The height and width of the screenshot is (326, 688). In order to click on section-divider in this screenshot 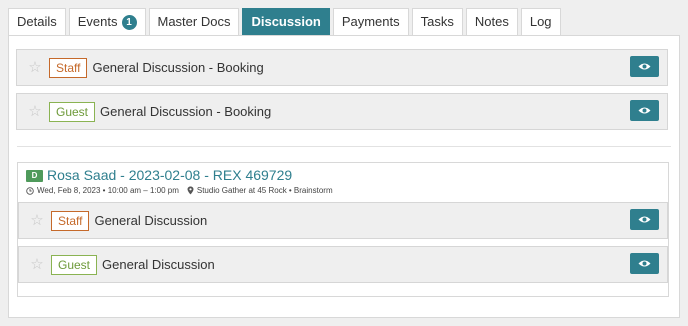, I will do `click(344, 146)`.